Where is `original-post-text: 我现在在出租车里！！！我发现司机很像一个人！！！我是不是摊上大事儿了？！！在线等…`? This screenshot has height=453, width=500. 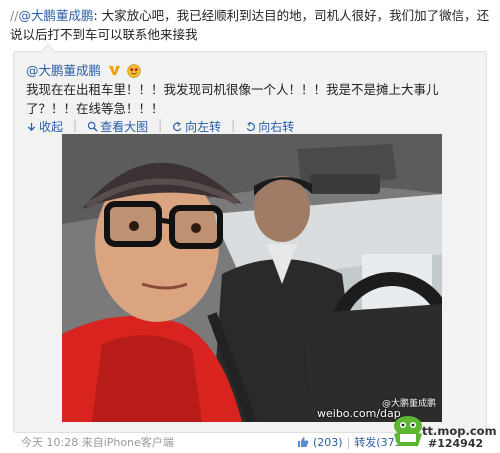 original-post-text: 我现在在出租车里！！！我发现司机很像一个人！！！我是不是摊上大事儿了？！！在线等… is located at coordinates (232, 99).